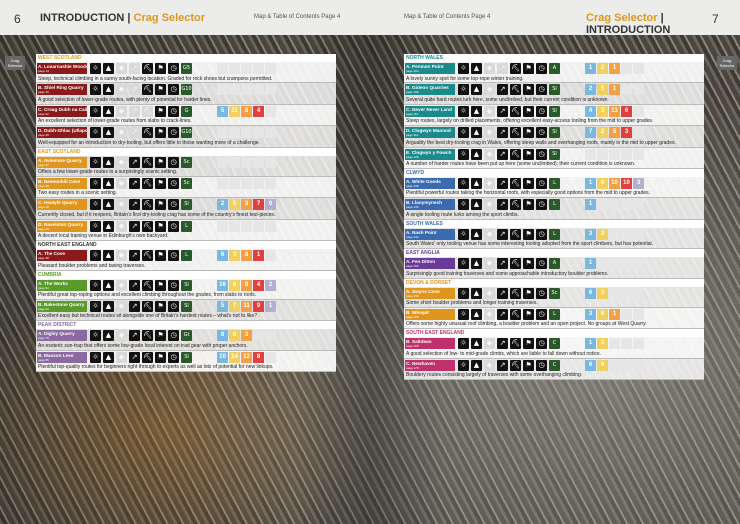 This screenshot has width=740, height=524. I want to click on crag-name-link: B. Saltdean page 168, so click(430, 344).